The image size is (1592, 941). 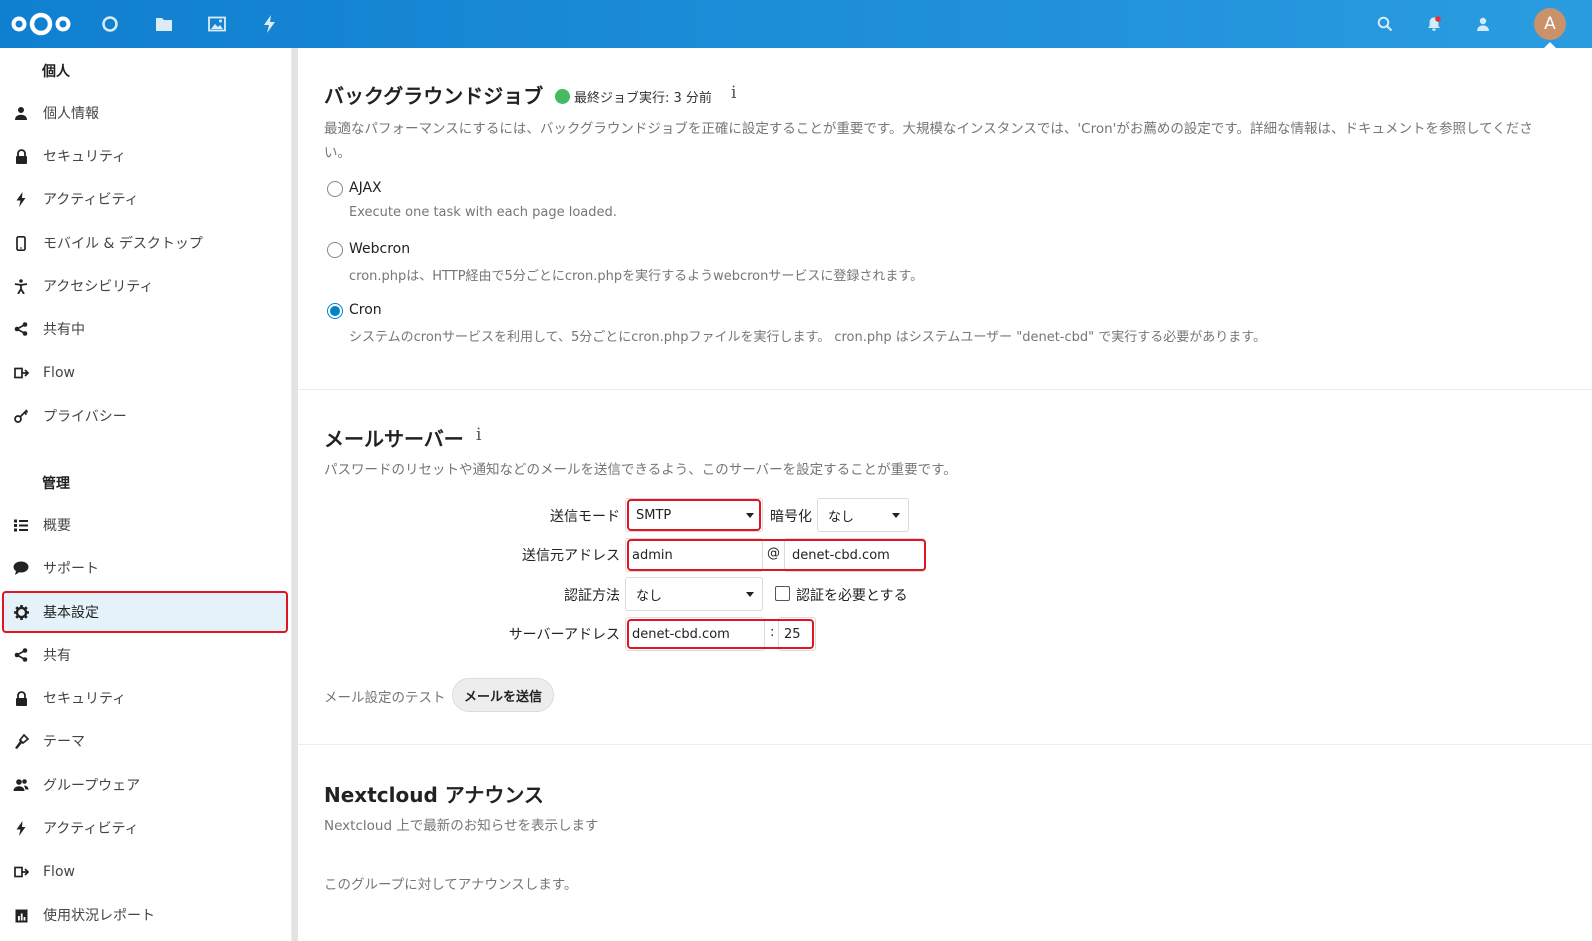 I want to click on sidebar-item-usage-report: 使用状況レポート, so click(x=146, y=915).